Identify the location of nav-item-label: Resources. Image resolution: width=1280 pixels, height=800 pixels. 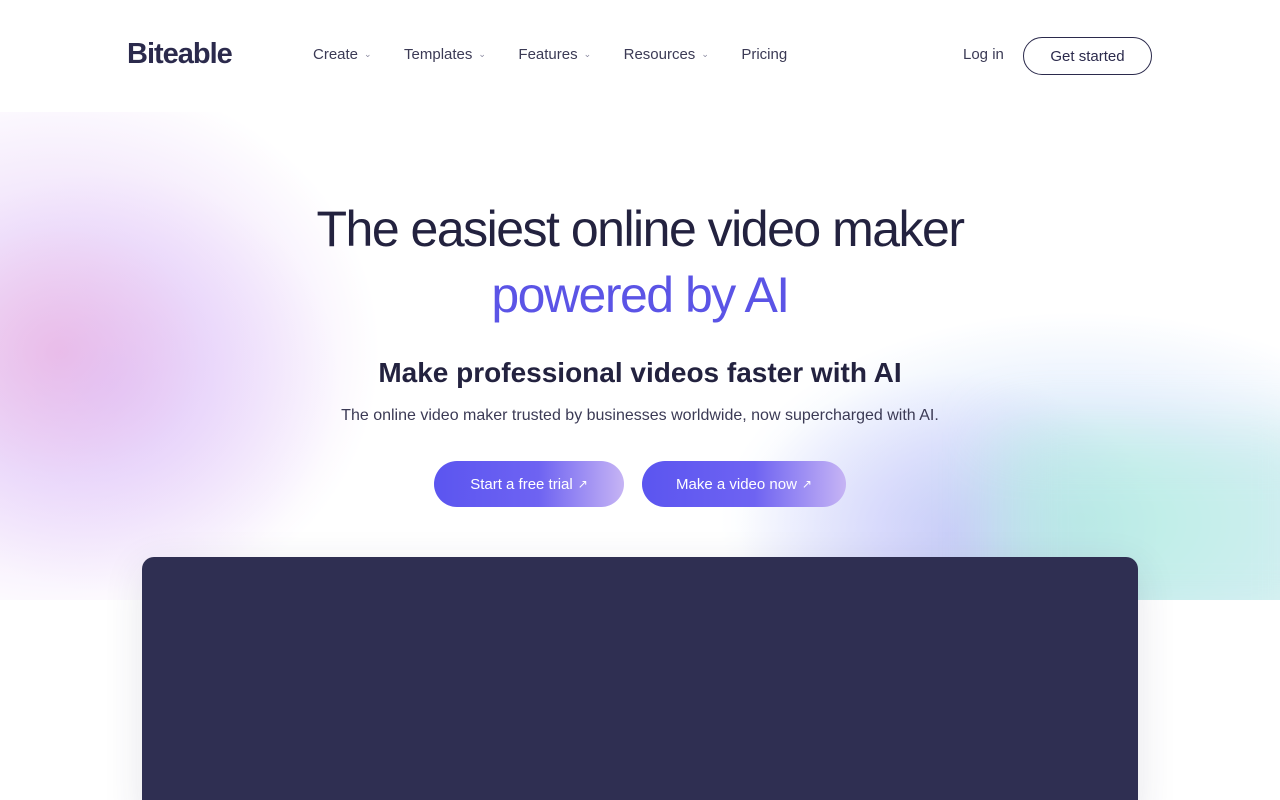
(659, 54).